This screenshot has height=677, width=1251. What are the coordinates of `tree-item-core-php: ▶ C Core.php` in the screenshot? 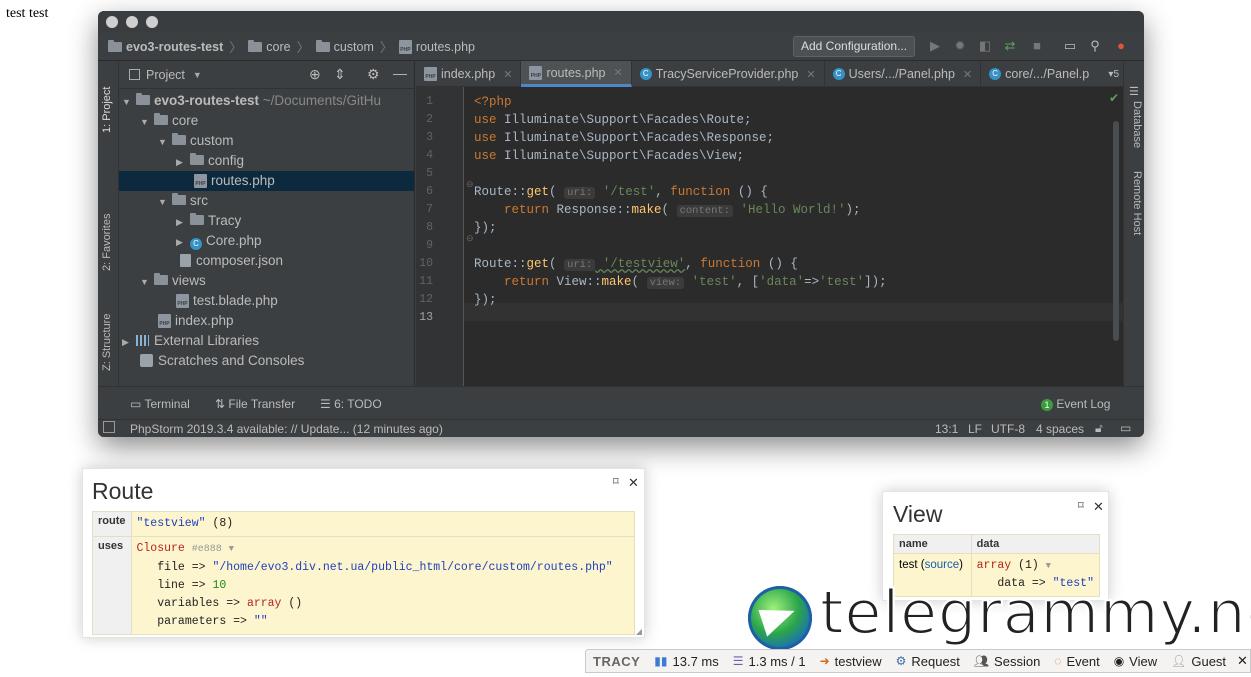 It's located at (219, 241).